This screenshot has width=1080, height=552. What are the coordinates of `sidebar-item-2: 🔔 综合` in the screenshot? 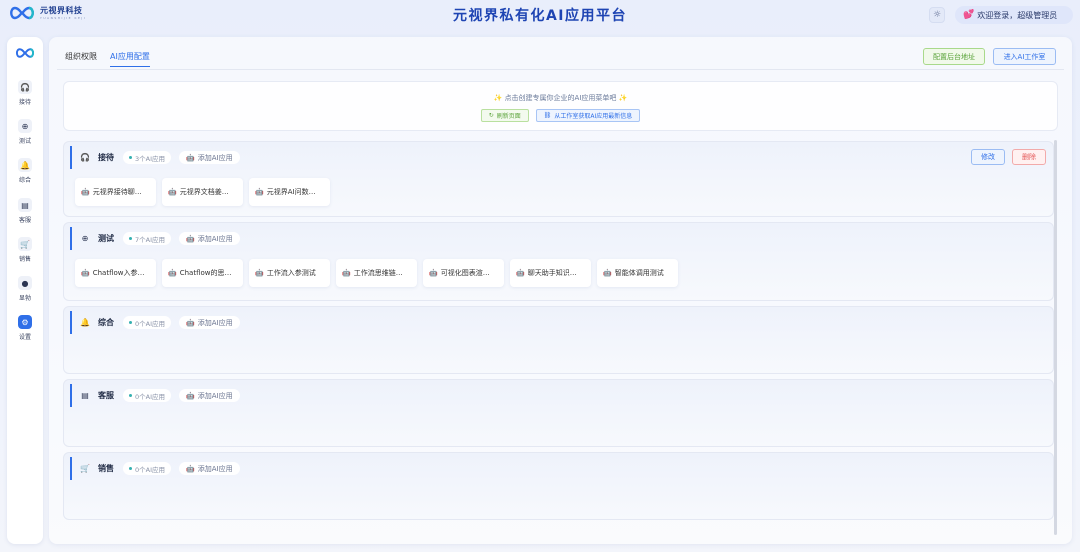 It's located at (25, 171).